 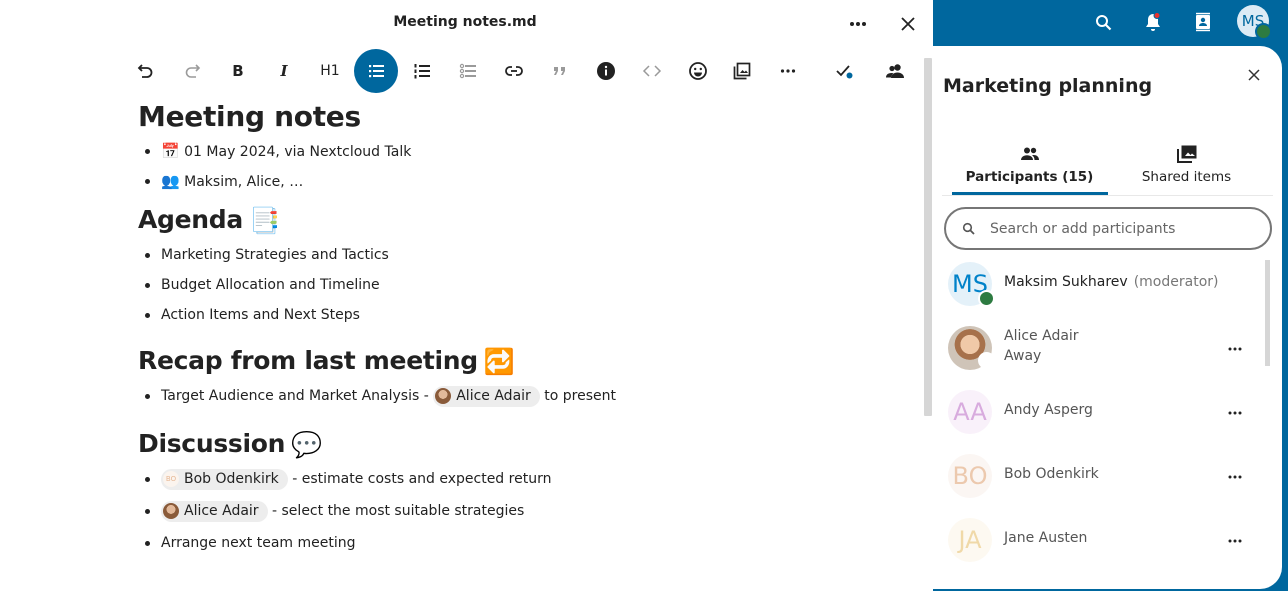 What do you see at coordinates (249, 116) in the screenshot?
I see `document-title: Meeting notes` at bounding box center [249, 116].